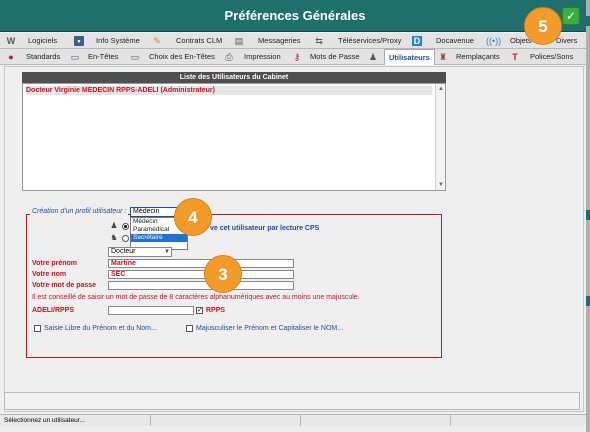 The image size is (590, 432). What do you see at coordinates (53, 310) in the screenshot?
I see `adeli-label: ADELI/RPPS` at bounding box center [53, 310].